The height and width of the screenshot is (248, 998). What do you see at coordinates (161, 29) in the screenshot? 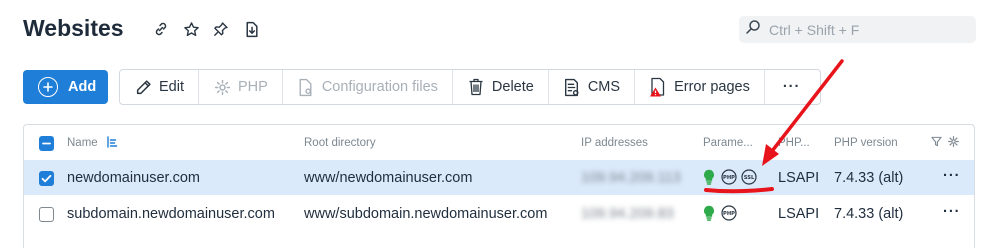
I see `link-icon` at bounding box center [161, 29].